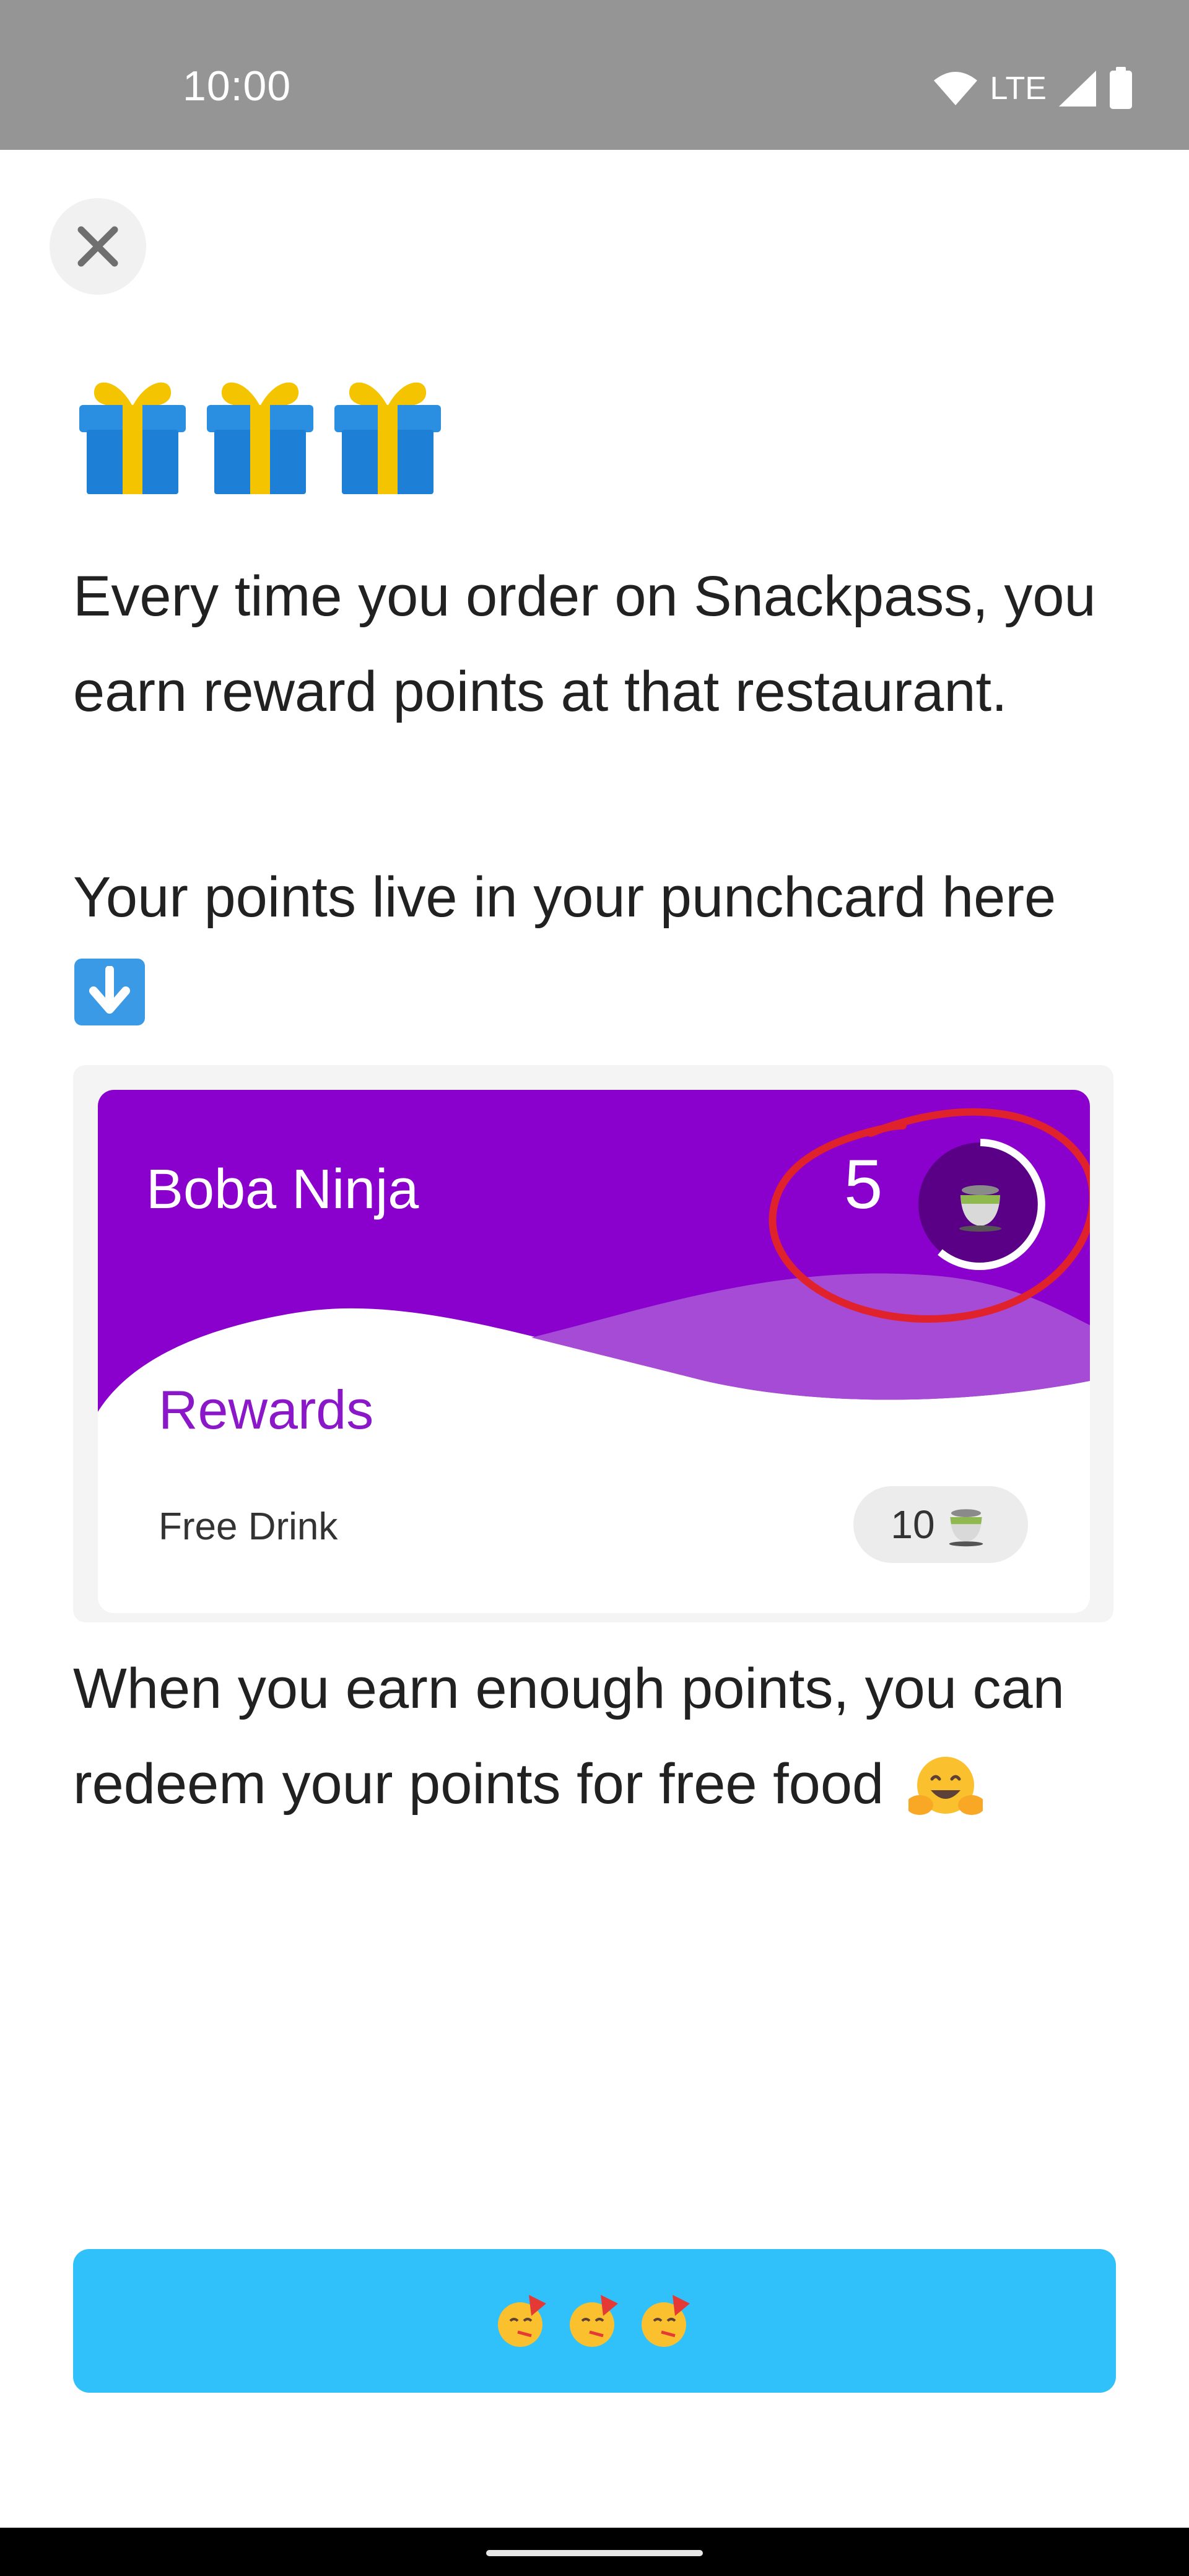 Image resolution: width=1189 pixels, height=2576 pixels. I want to click on close-icon, so click(97, 246).